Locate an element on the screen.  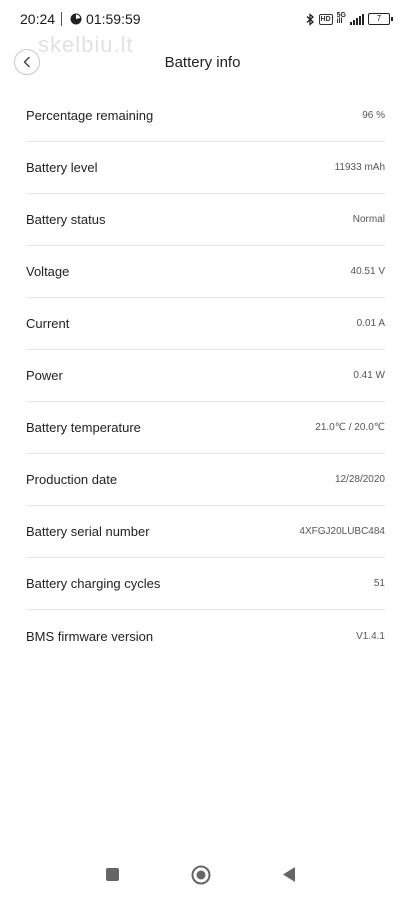
system-nav-bar is located at coordinates (202, 875).